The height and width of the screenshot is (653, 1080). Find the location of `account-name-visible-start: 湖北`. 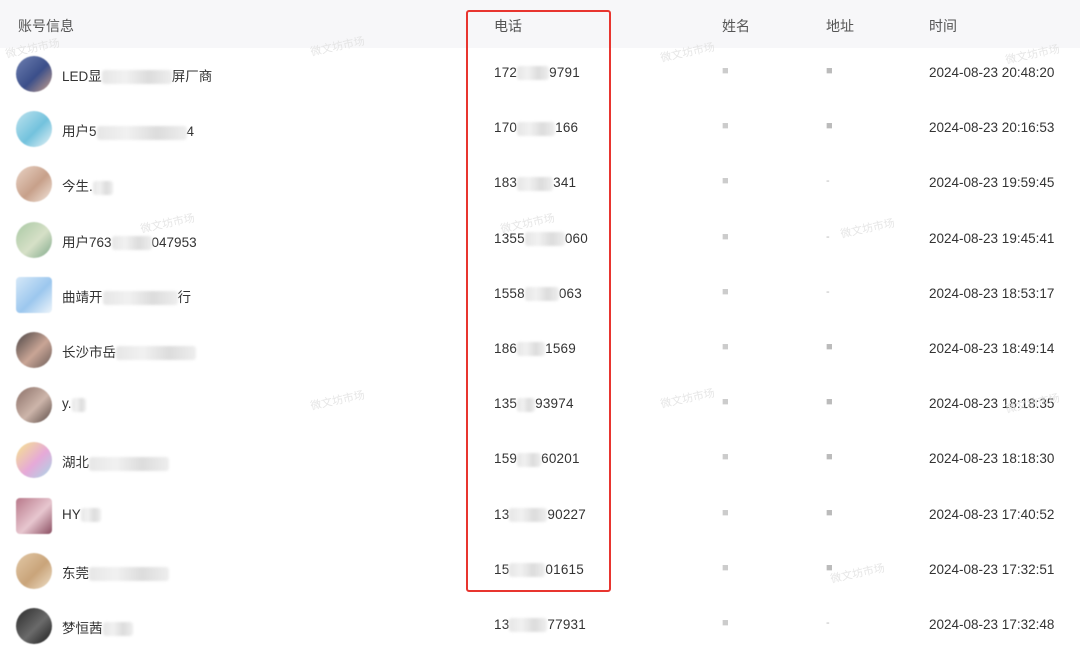

account-name-visible-start: 湖北 is located at coordinates (75, 463).